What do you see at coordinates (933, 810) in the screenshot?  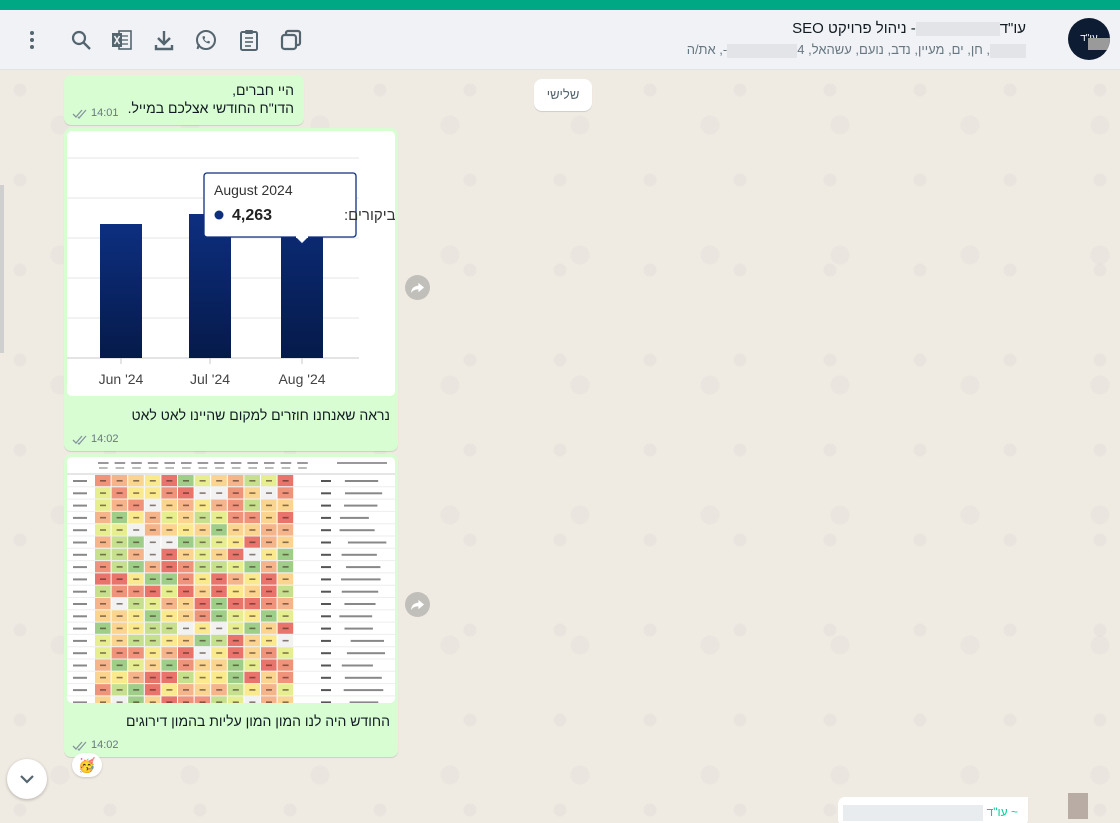 I see `incoming-message-preview: ~ עו"ד` at bounding box center [933, 810].